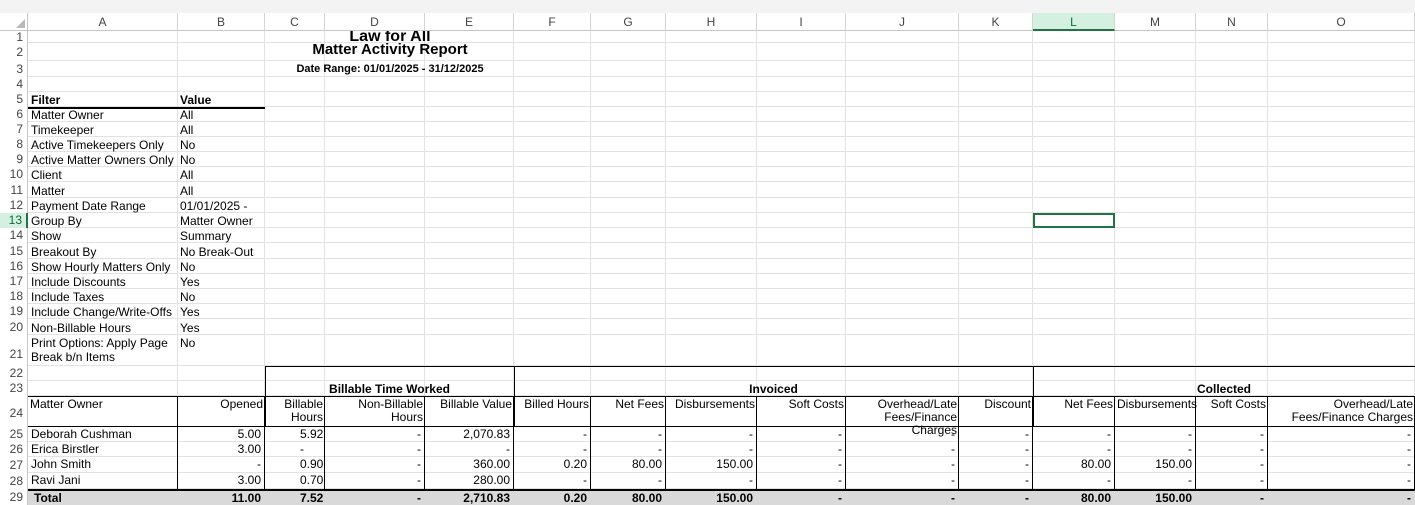  Describe the element at coordinates (801, 404) in the screenshot. I see `table-header-soft-costs: Soft Costs` at that location.